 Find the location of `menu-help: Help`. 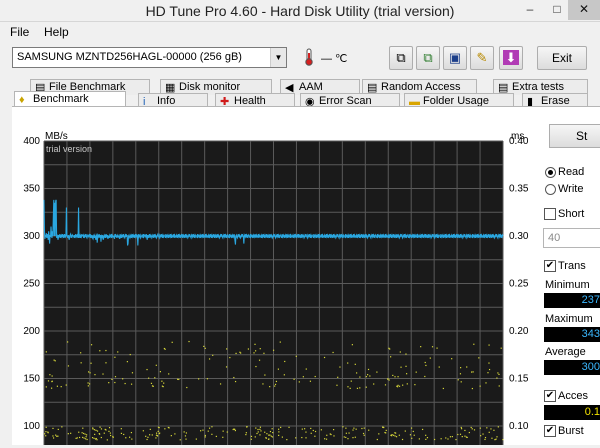

menu-help: Help is located at coordinates (56, 32).